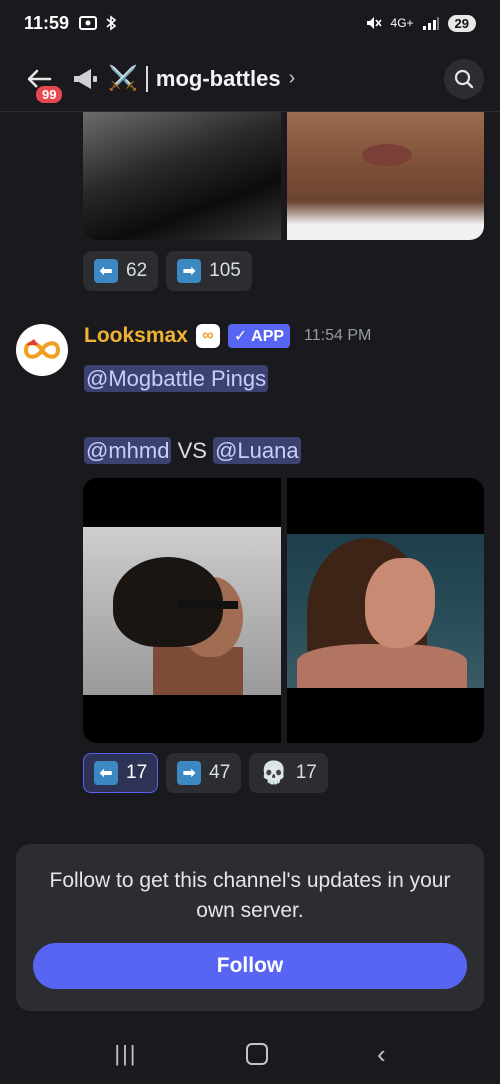 The height and width of the screenshot is (1084, 500). I want to click on message-reactions: ⬅ 17 ➡ 47 💀 17, so click(205, 773).